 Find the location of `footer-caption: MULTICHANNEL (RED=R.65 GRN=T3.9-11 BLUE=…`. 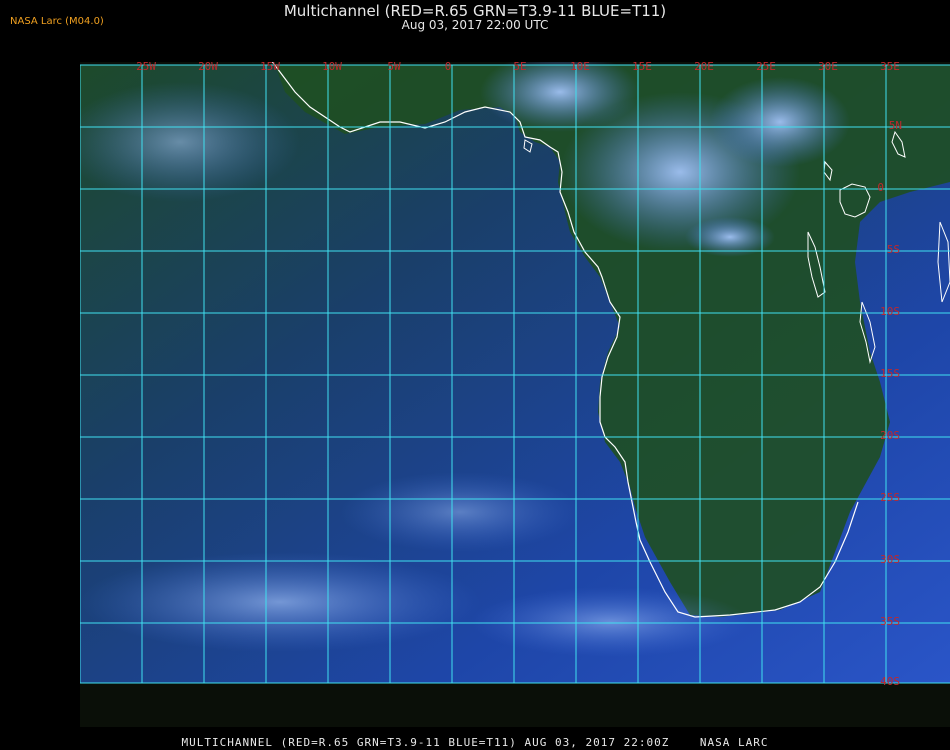

footer-caption: MULTICHANNEL (RED=R.65 GRN=T3.9-11 BLUE=… is located at coordinates (475, 742).